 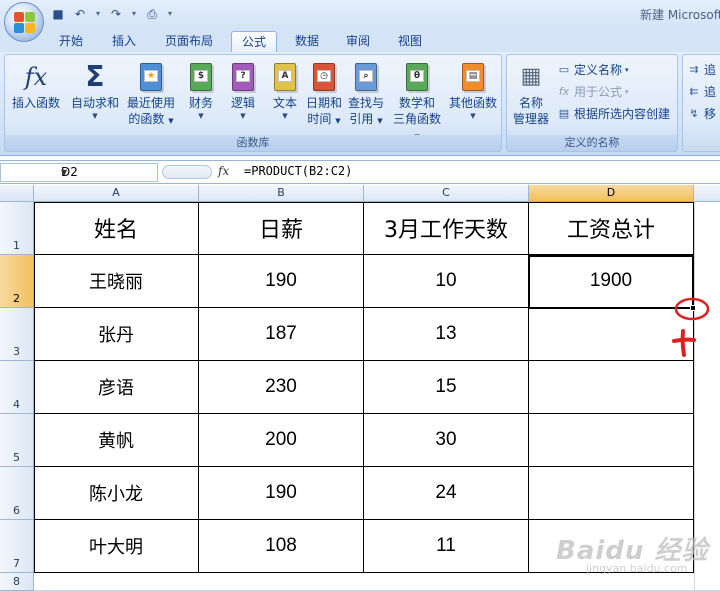 I want to click on cell-a7: 叶大明, so click(x=116, y=546).